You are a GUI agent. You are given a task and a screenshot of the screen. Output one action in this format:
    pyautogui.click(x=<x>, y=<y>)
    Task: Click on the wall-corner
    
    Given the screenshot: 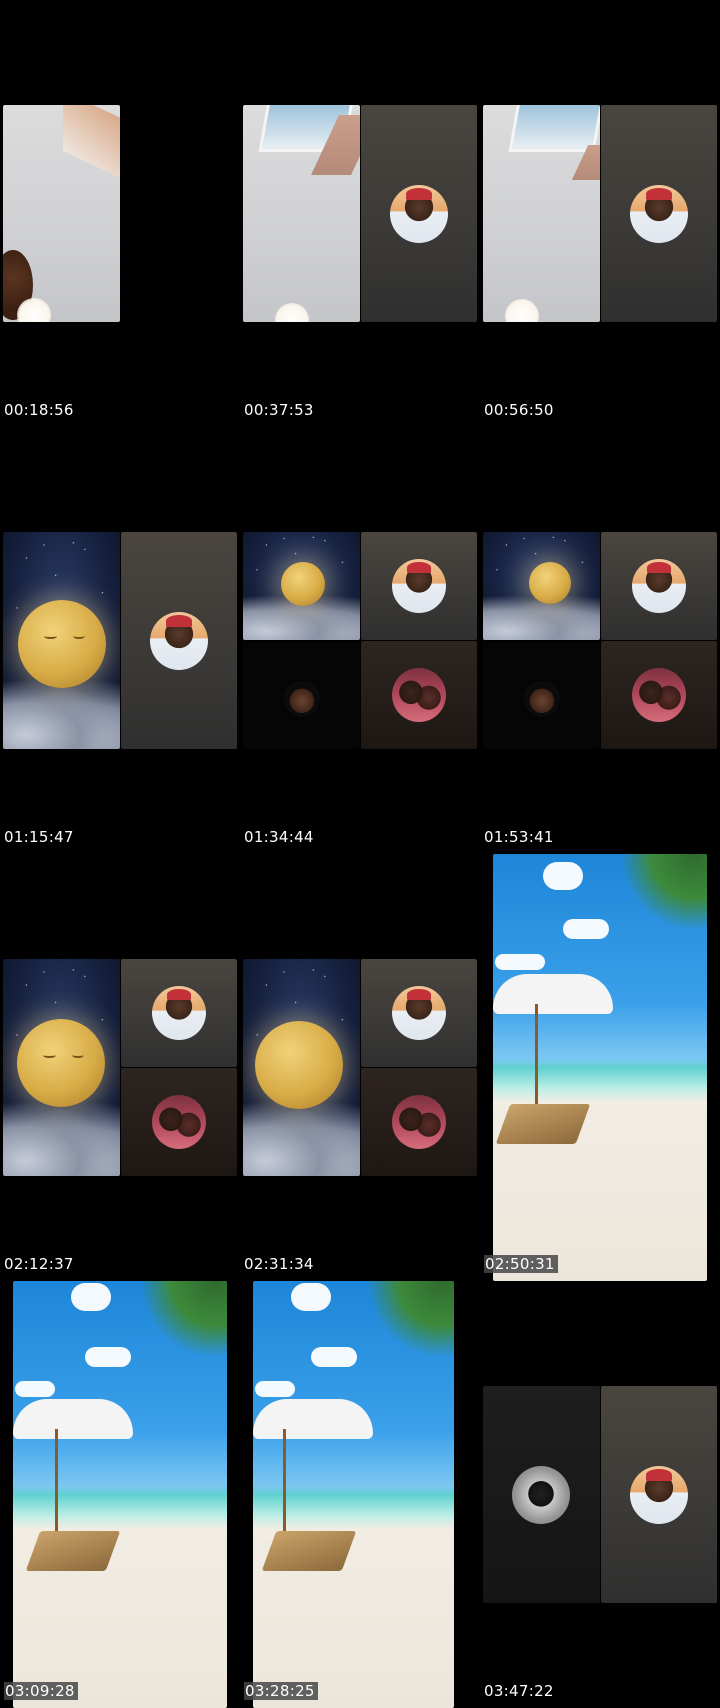 What is the action you would take?
    pyautogui.click(x=91, y=142)
    